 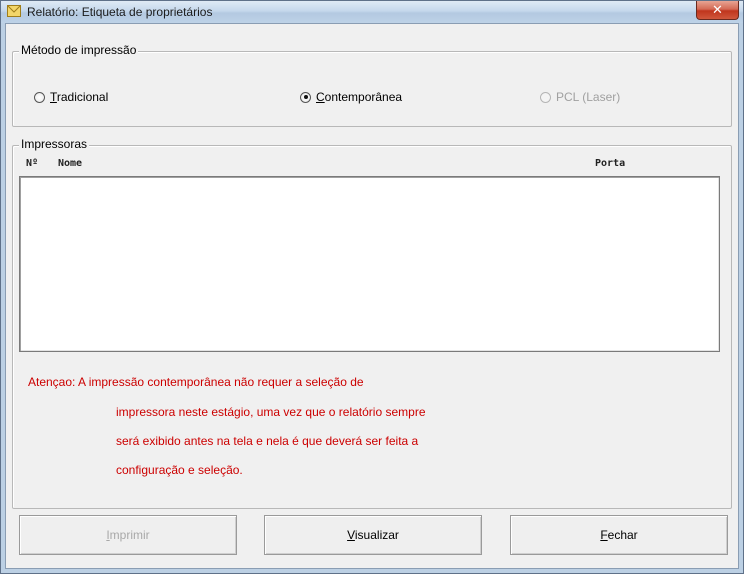 I want to click on radio-contemporary-indicator, so click(x=305, y=97).